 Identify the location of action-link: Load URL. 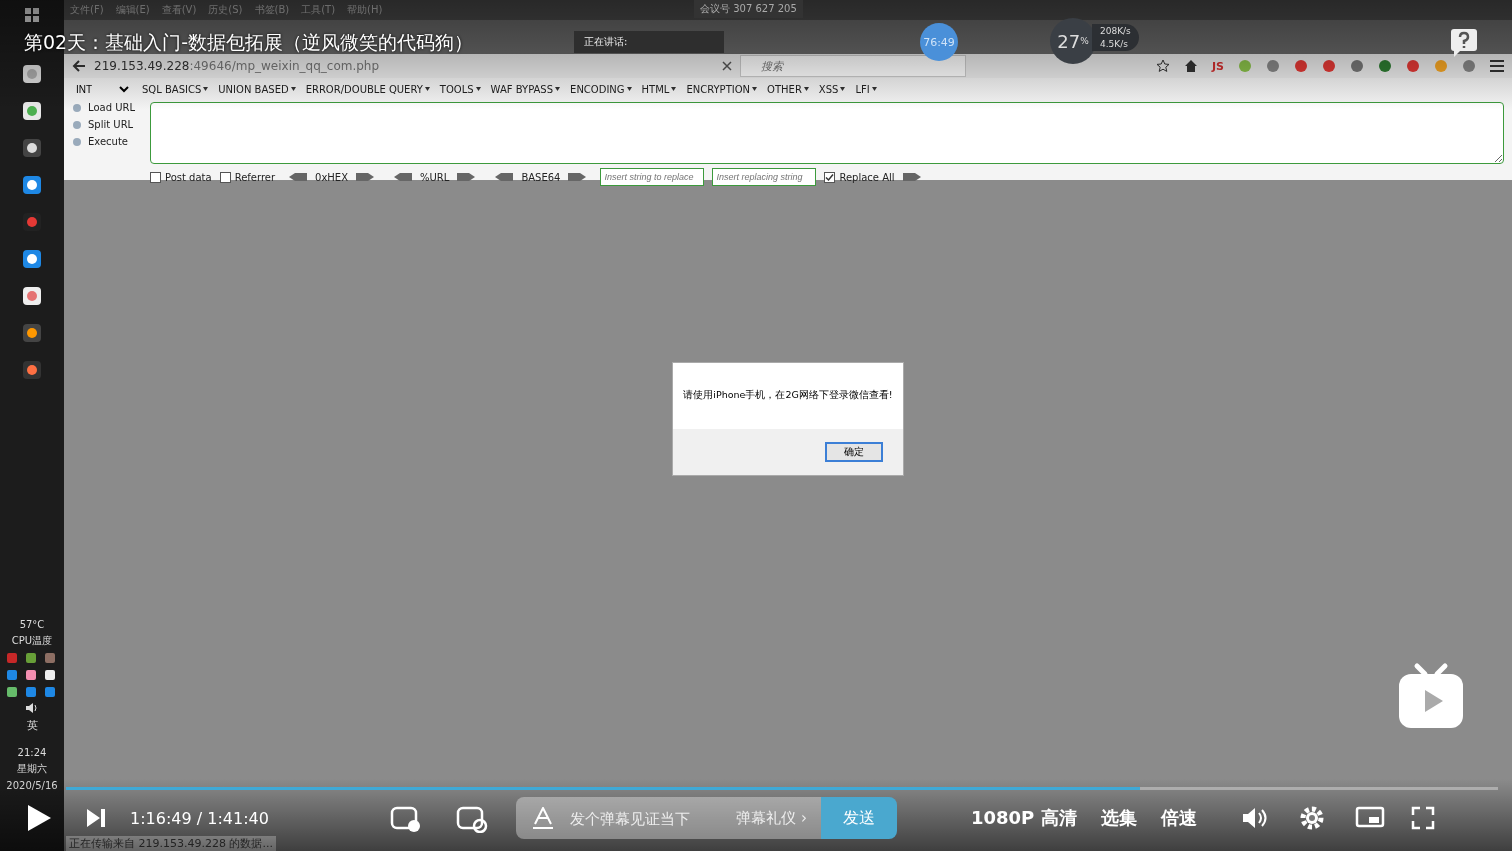
(111, 107).